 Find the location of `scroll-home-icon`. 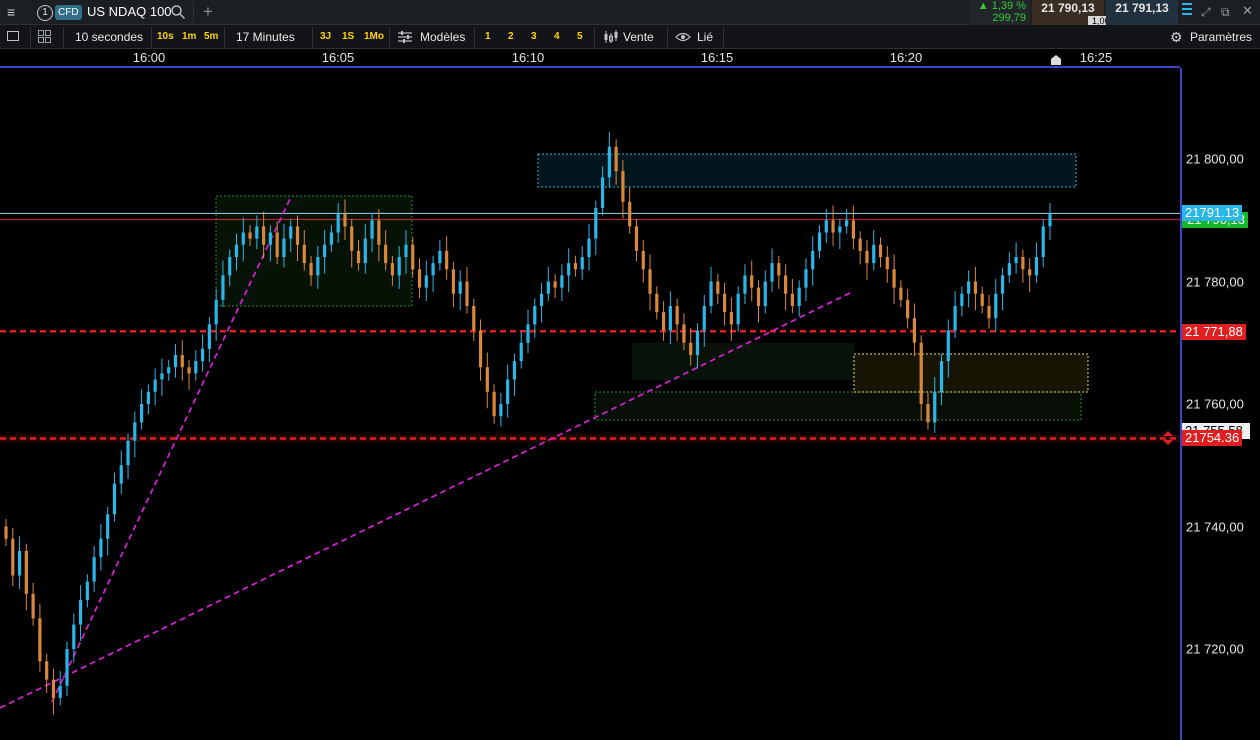

scroll-home-icon is located at coordinates (1056, 60).